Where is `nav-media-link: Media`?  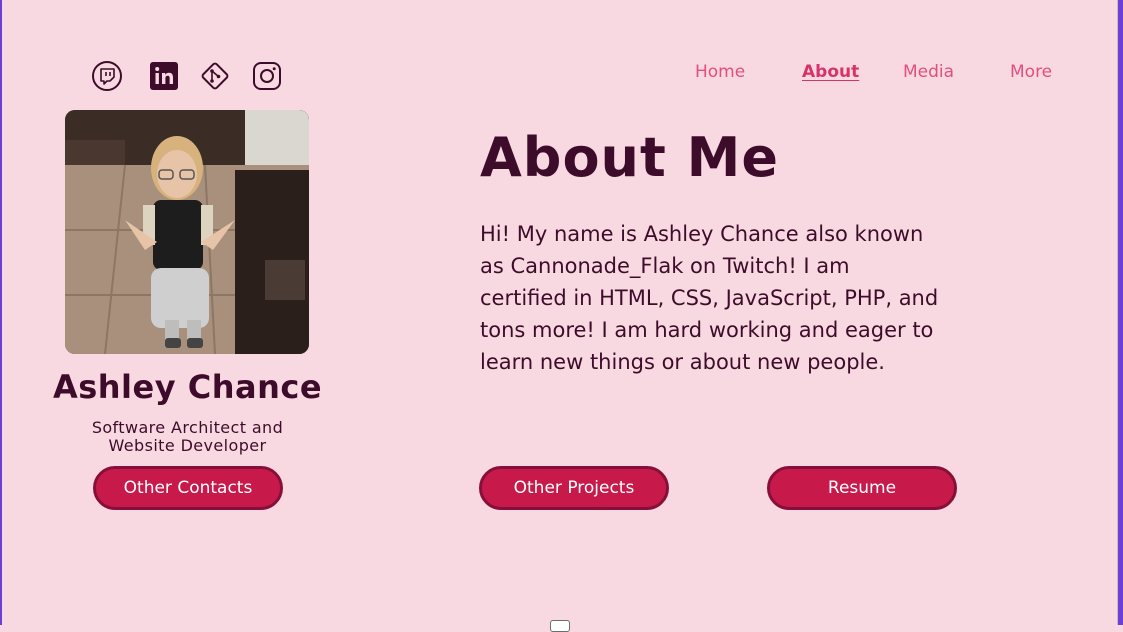 nav-media-link: Media is located at coordinates (928, 72).